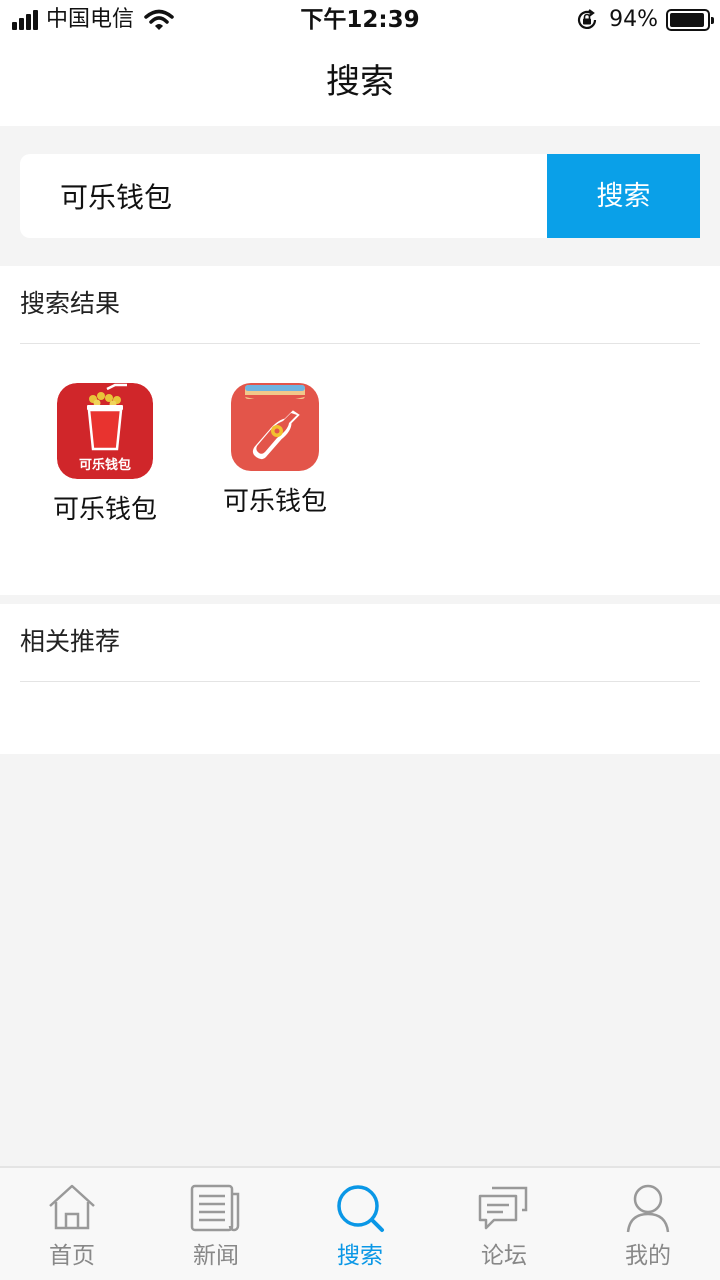 This screenshot has width=720, height=1280. What do you see at coordinates (503, 1208) in the screenshot?
I see `chat-icon` at bounding box center [503, 1208].